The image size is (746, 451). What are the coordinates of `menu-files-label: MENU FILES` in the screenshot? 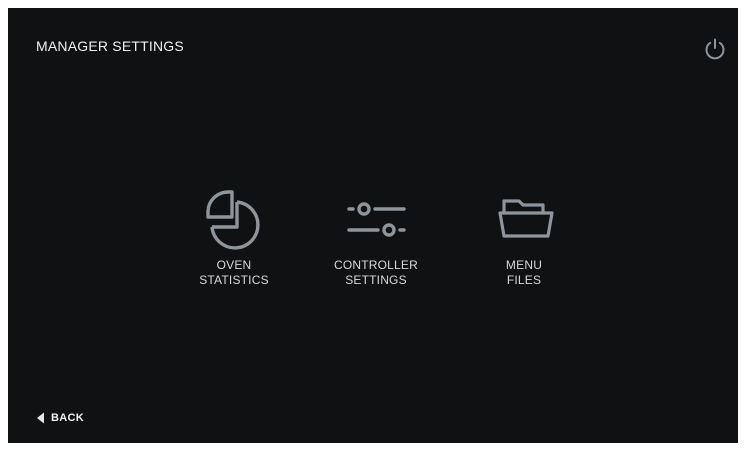 It's located at (524, 273).